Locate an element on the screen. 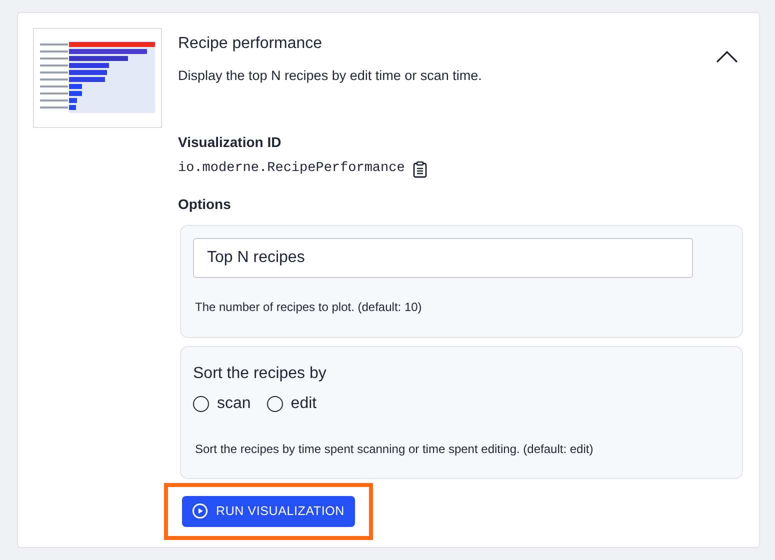 This screenshot has width=775, height=560. play-icon is located at coordinates (200, 511).